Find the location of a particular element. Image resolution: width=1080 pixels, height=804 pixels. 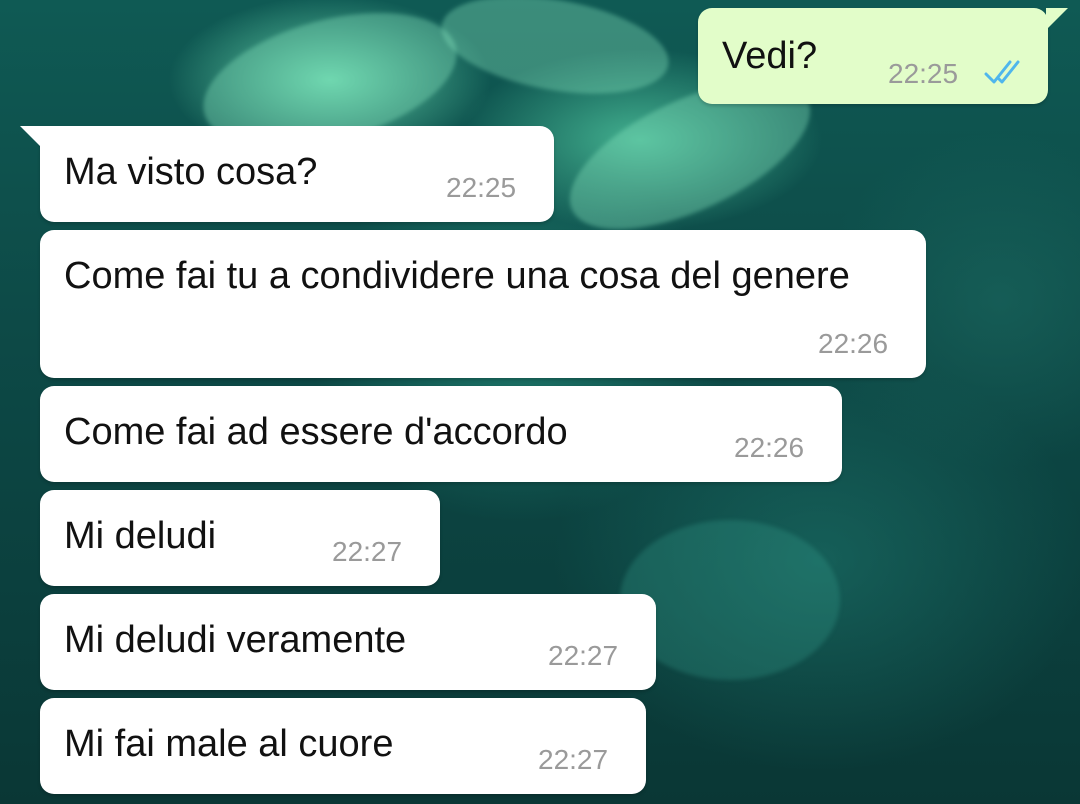

message-bubble-incoming: Come fai ad essere d'accordo 22:26 is located at coordinates (441, 434).